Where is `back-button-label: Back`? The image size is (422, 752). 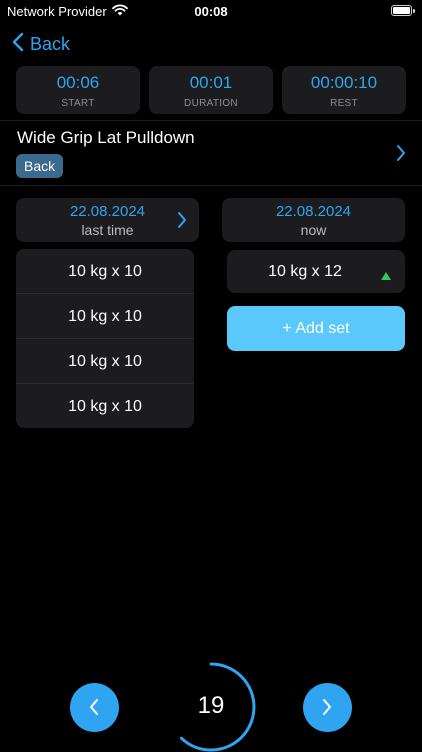 back-button-label: Back is located at coordinates (50, 43).